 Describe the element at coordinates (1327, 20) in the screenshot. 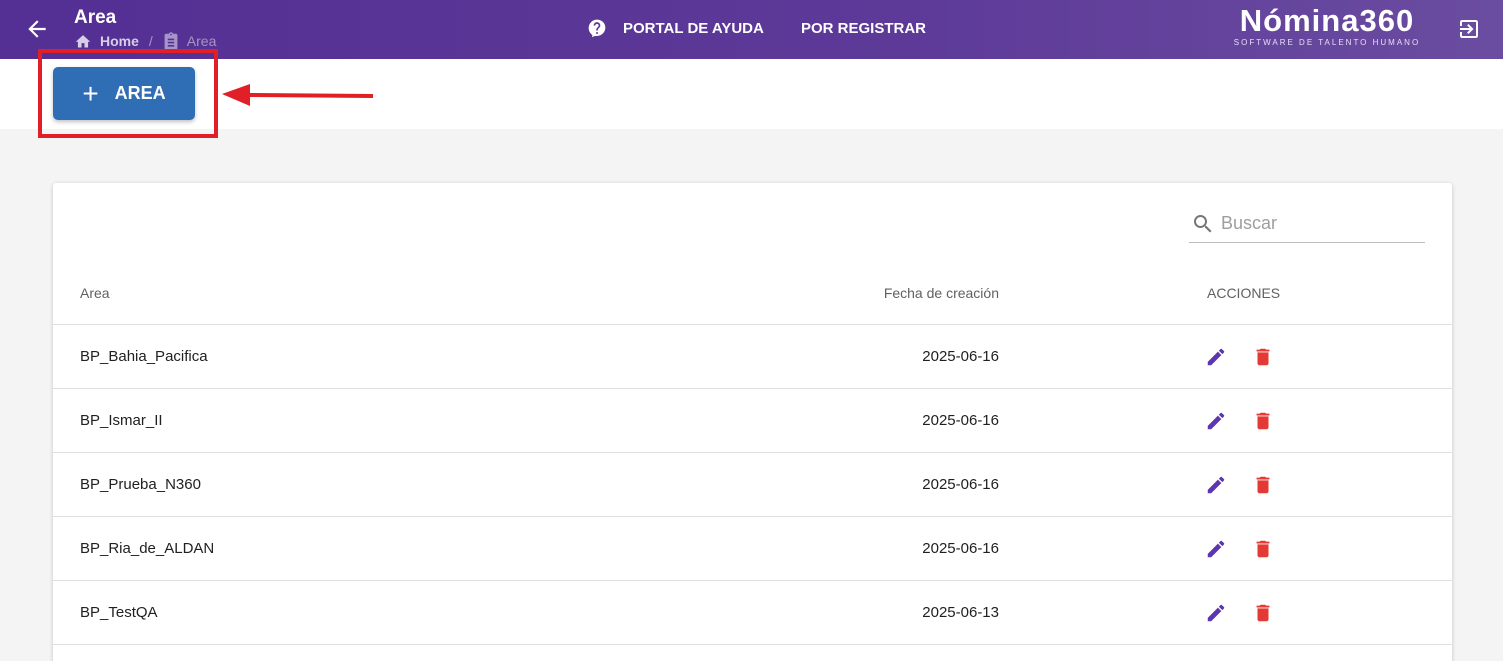

I see `logo-main-text: Nómina360` at that location.